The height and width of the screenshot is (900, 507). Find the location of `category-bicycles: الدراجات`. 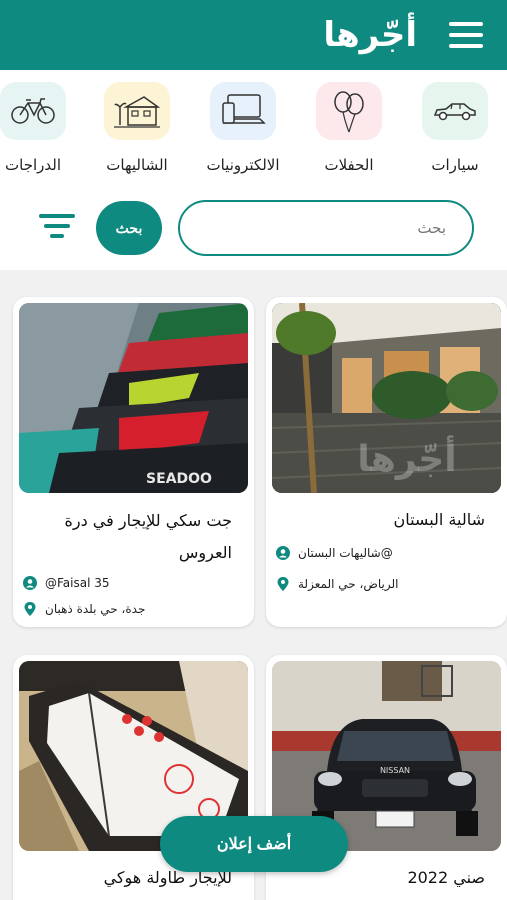

category-bicycles: الدراجات is located at coordinates (39, 128).